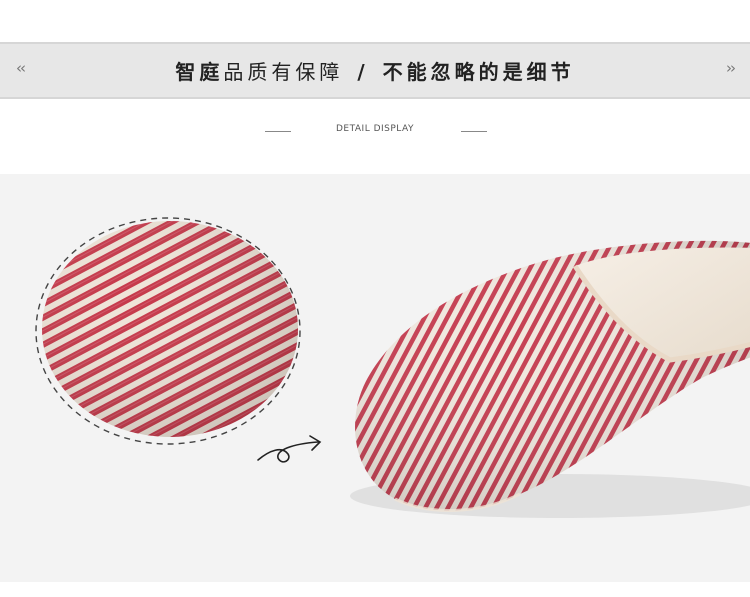 The image size is (750, 597). What do you see at coordinates (374, 129) in the screenshot?
I see `detail-caption: DETAIL DISPLAY` at bounding box center [374, 129].